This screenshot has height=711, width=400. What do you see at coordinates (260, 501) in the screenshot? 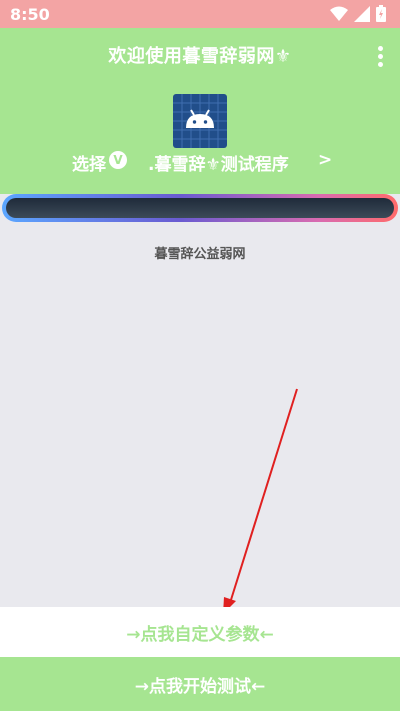
I see `annotation-arrow` at bounding box center [260, 501].